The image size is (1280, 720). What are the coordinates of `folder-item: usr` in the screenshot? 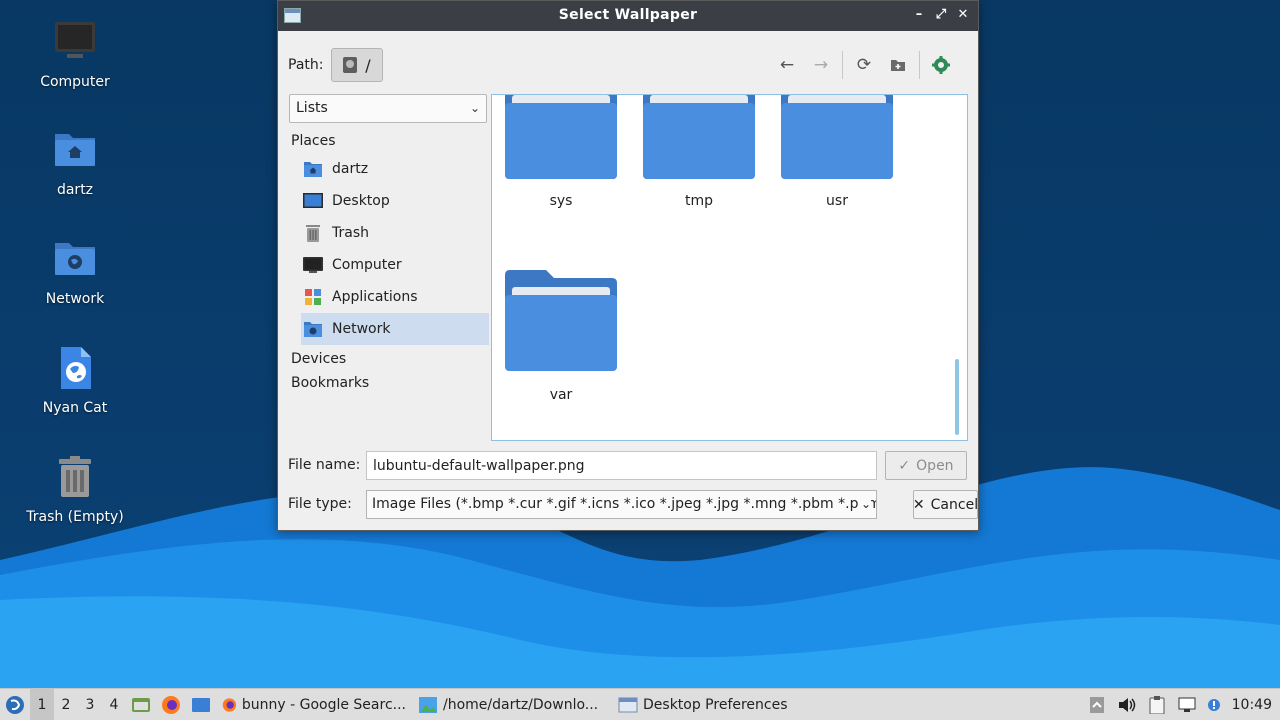 It's located at (837, 152).